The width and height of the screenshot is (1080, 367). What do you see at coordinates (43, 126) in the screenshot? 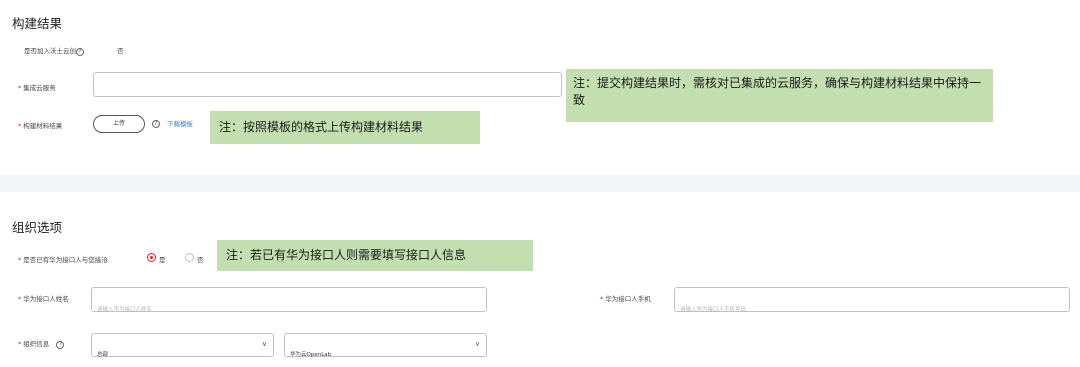
I see `material-result-label-text: 构建材料结果` at bounding box center [43, 126].